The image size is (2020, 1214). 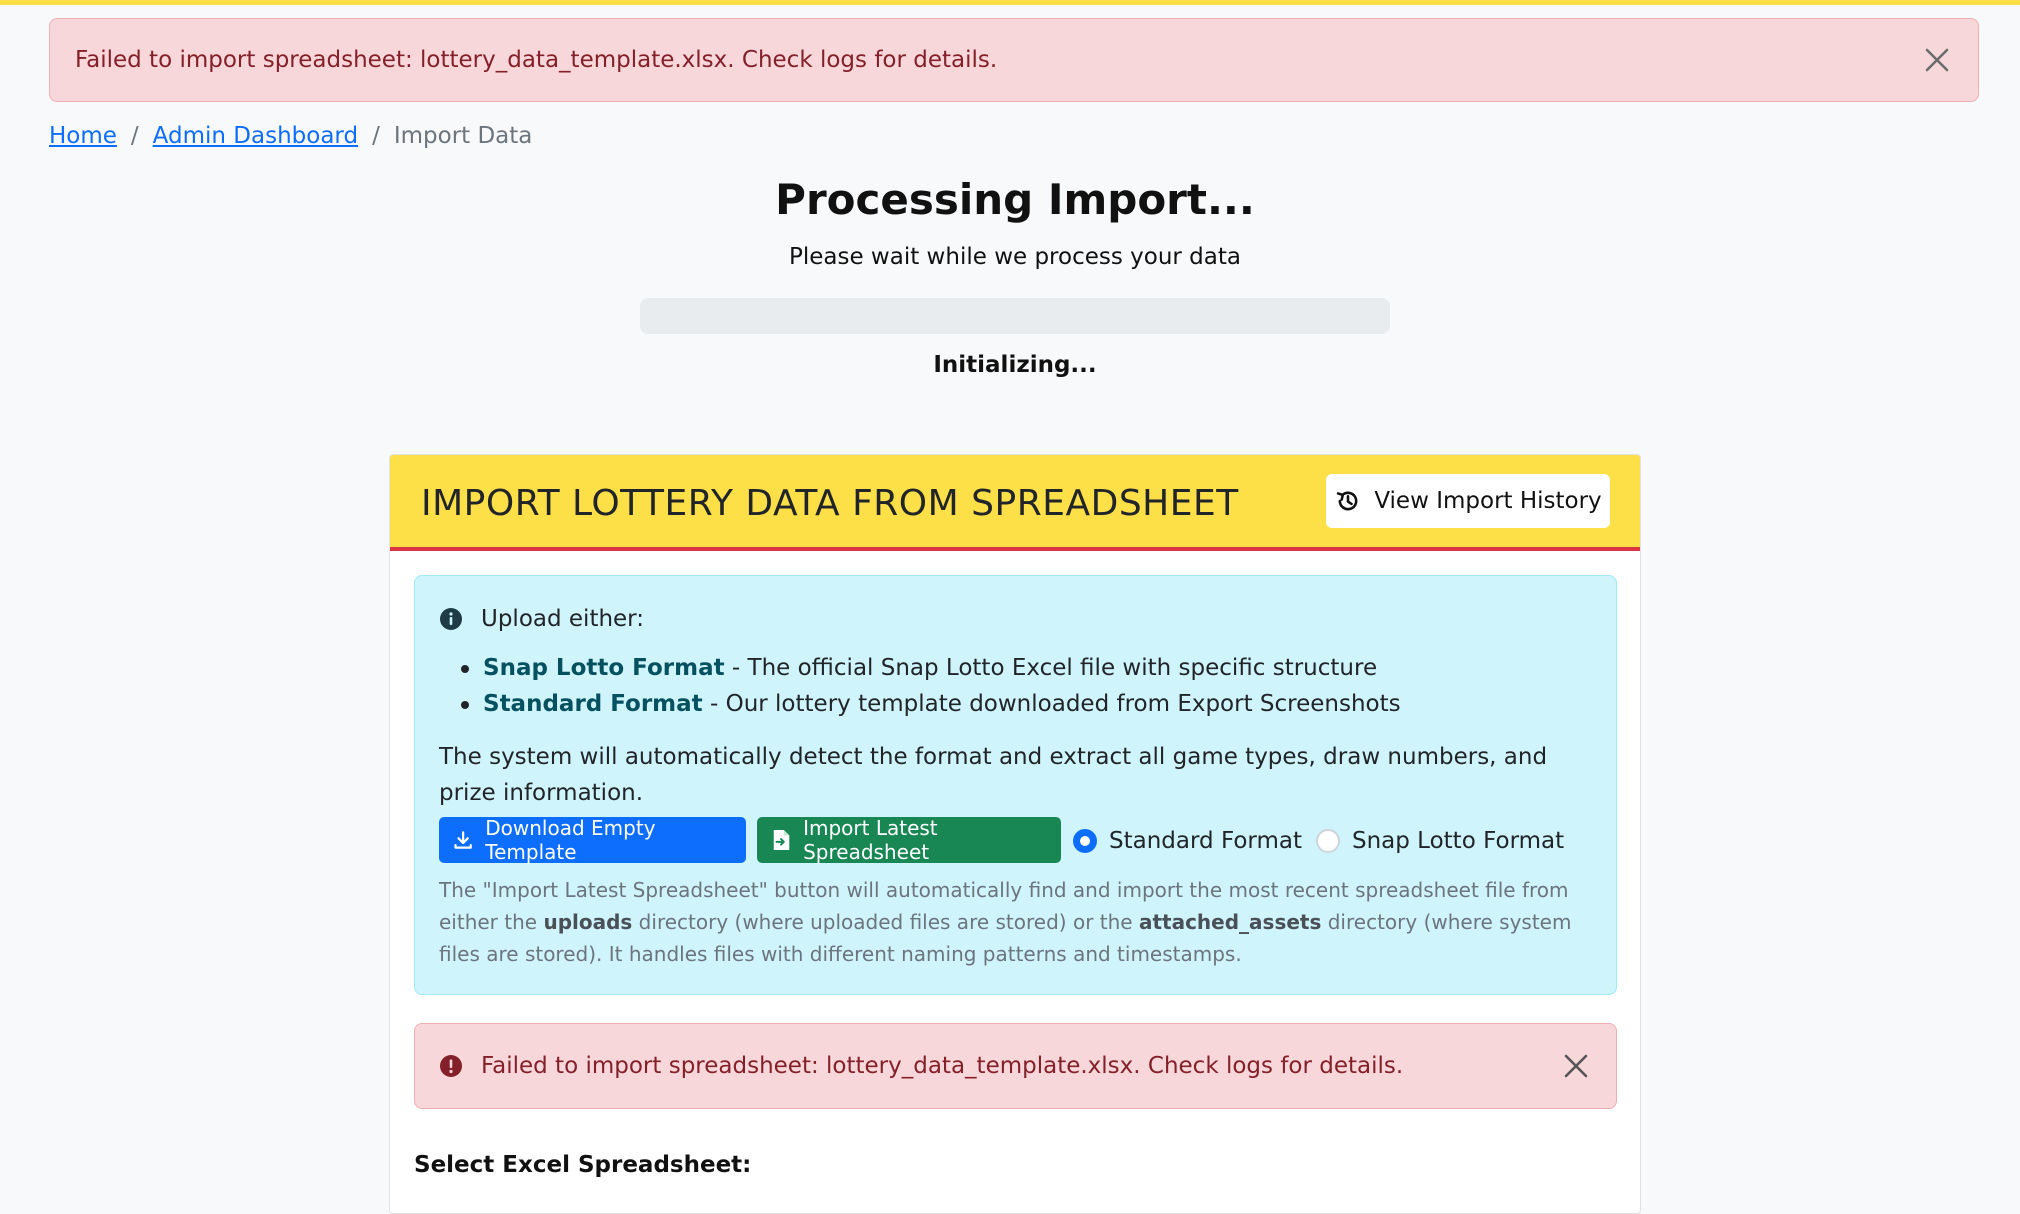 What do you see at coordinates (1205, 841) in the screenshot?
I see `radio-standard-label: Standard Format` at bounding box center [1205, 841].